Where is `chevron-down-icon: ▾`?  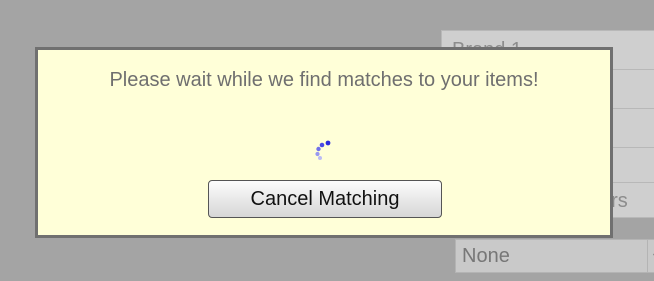 chevron-down-icon: ▾ is located at coordinates (650, 256).